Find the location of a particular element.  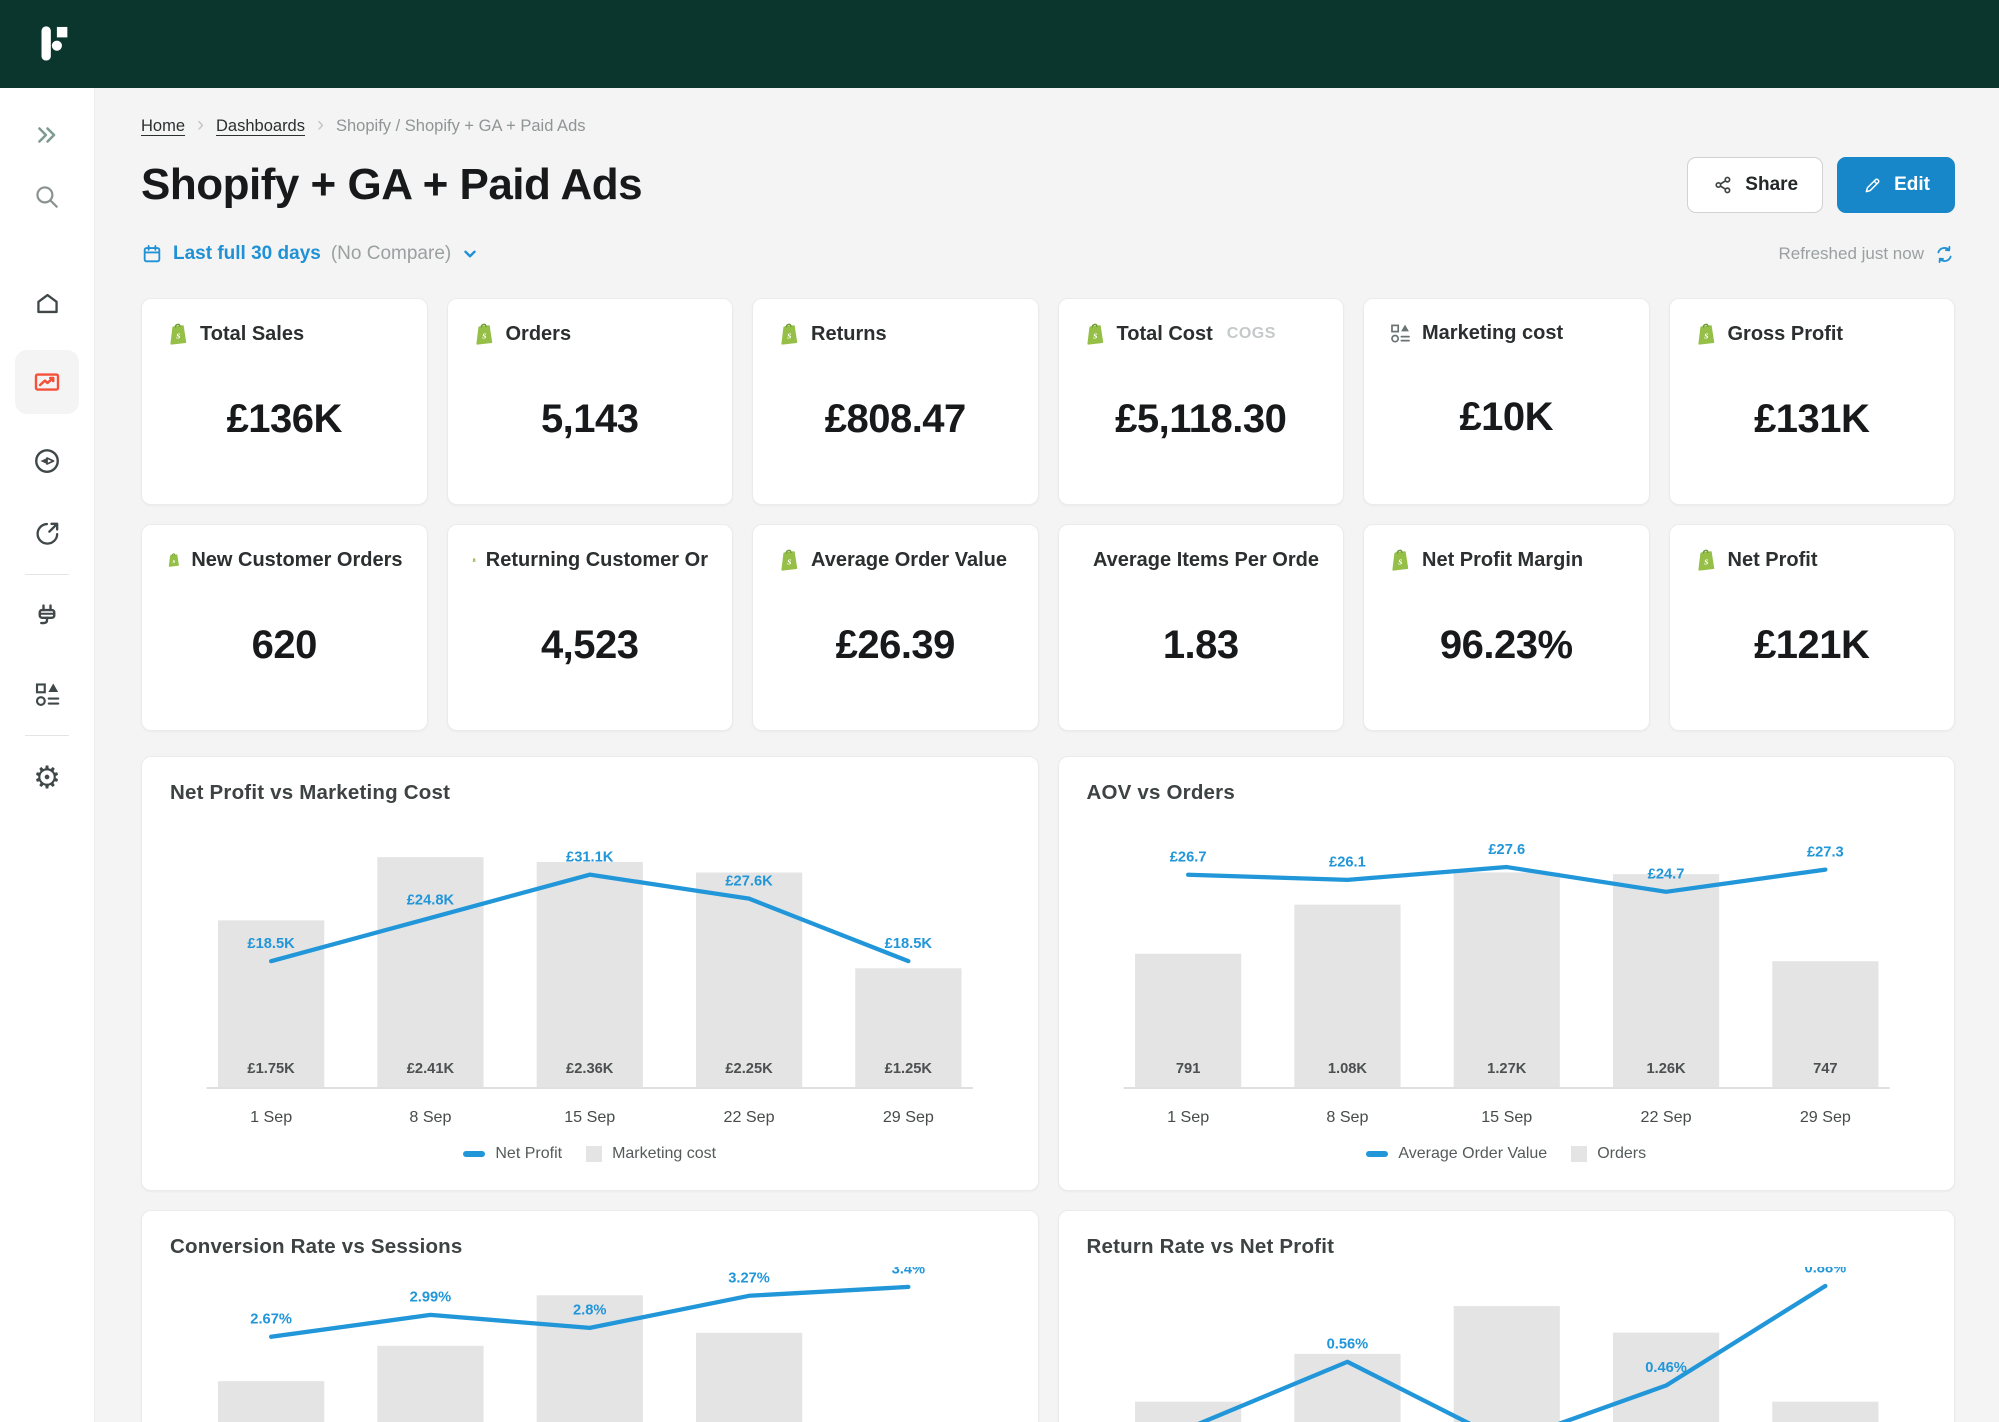

line-series-label: Average Order Value is located at coordinates (1473, 1153).